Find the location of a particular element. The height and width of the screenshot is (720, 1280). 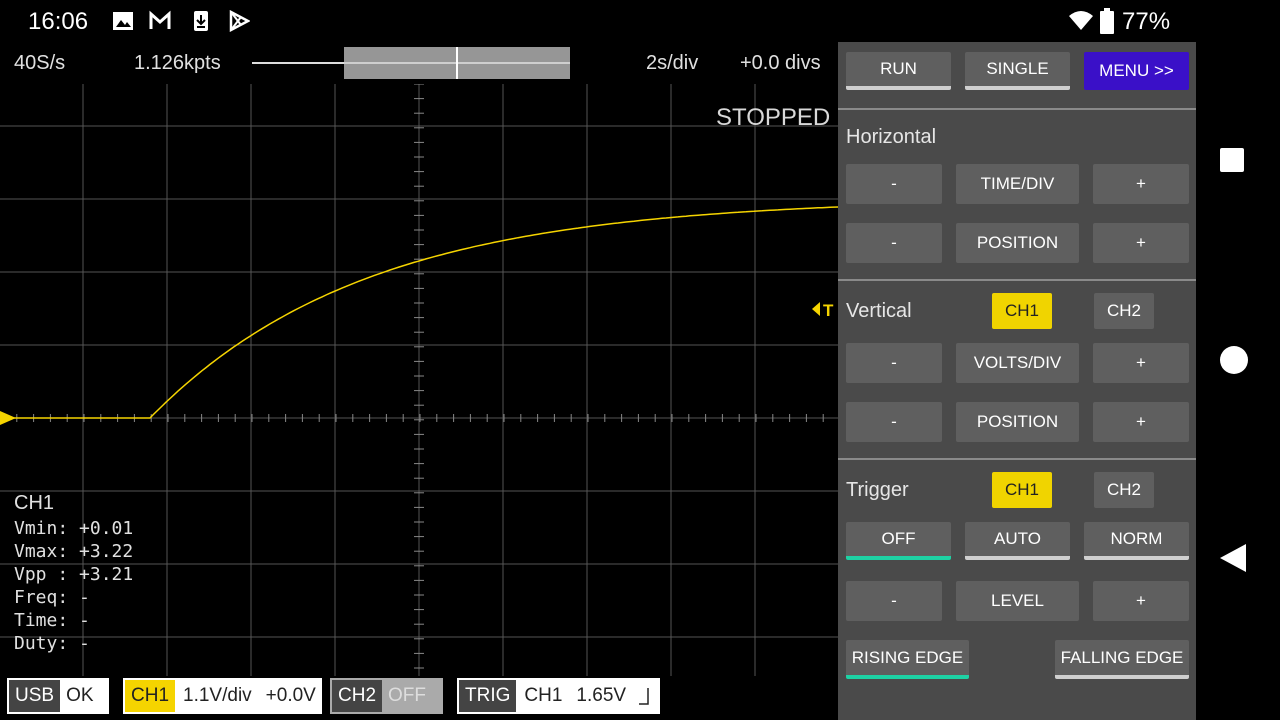

single-button: SINGLE is located at coordinates (1017, 71).